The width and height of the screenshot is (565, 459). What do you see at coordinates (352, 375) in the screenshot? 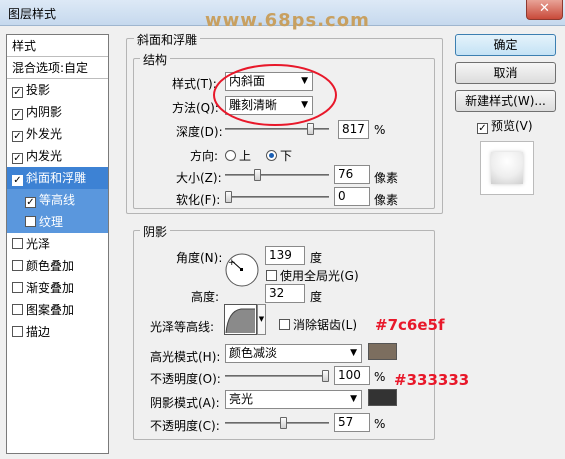
I see `highlight-opacity-input: 100` at bounding box center [352, 375].